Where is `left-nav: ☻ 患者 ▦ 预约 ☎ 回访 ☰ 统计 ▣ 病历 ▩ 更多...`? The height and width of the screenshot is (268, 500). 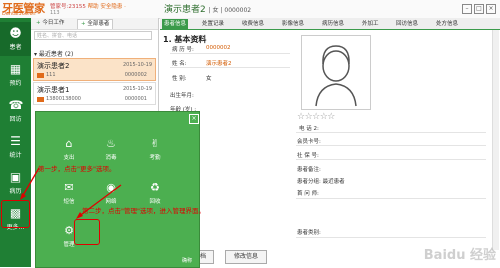
left-nav: ☻ 患者 ▦ 预约 ☎ 回访 ☰ 统计 ▣ 病历 ▩ 更多... is located at coordinates (15, 142).